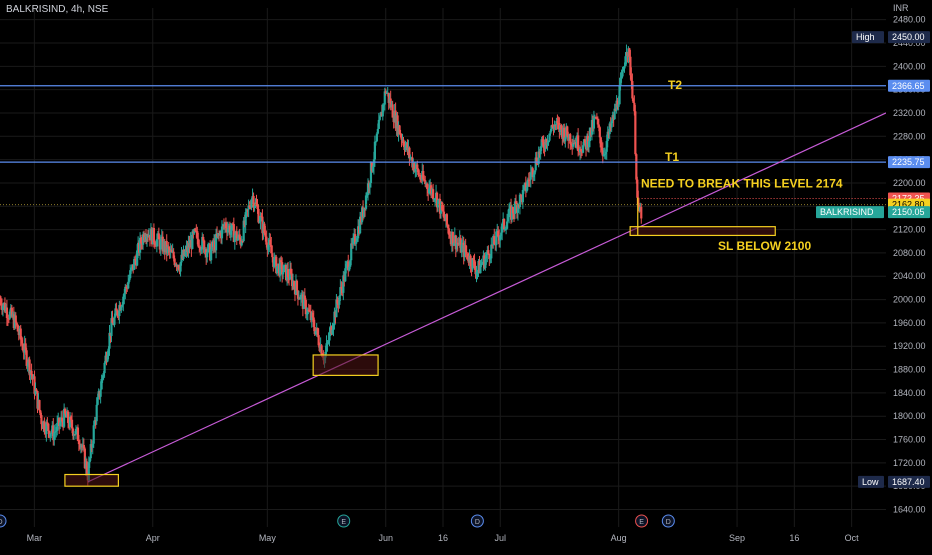 This screenshot has height=555, width=932. What do you see at coordinates (908, 212) in the screenshot?
I see `price-badge-value: 2150.05` at bounding box center [908, 212].